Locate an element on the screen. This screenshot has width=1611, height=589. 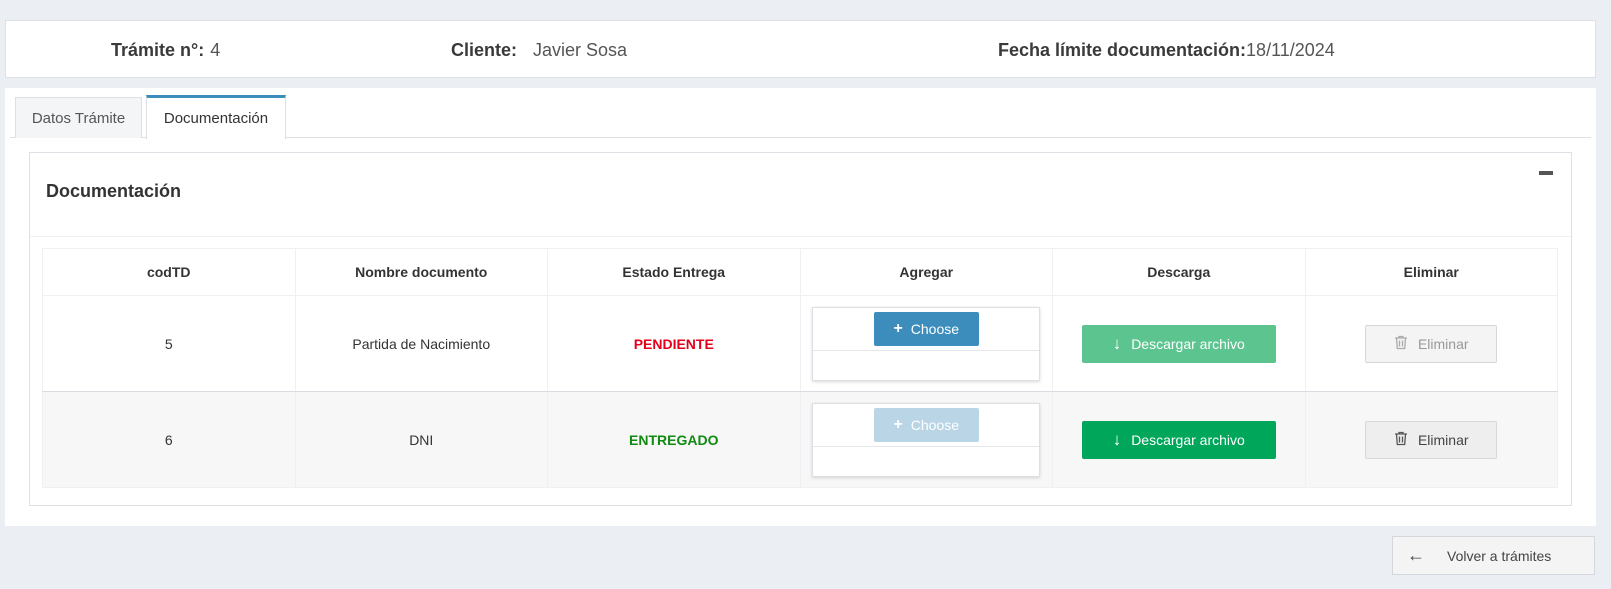
codtd-cell: 5 is located at coordinates (169, 343).